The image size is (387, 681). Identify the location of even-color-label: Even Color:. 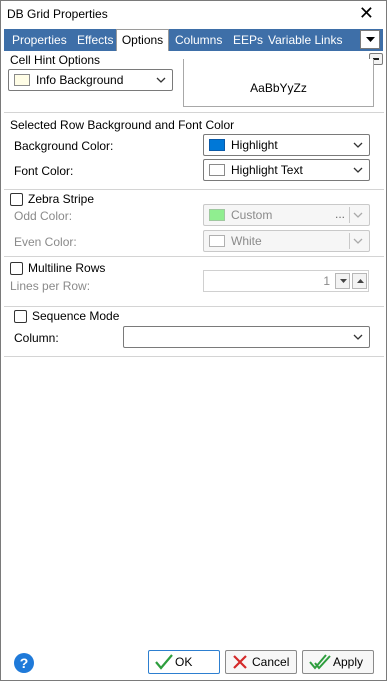
(45, 242).